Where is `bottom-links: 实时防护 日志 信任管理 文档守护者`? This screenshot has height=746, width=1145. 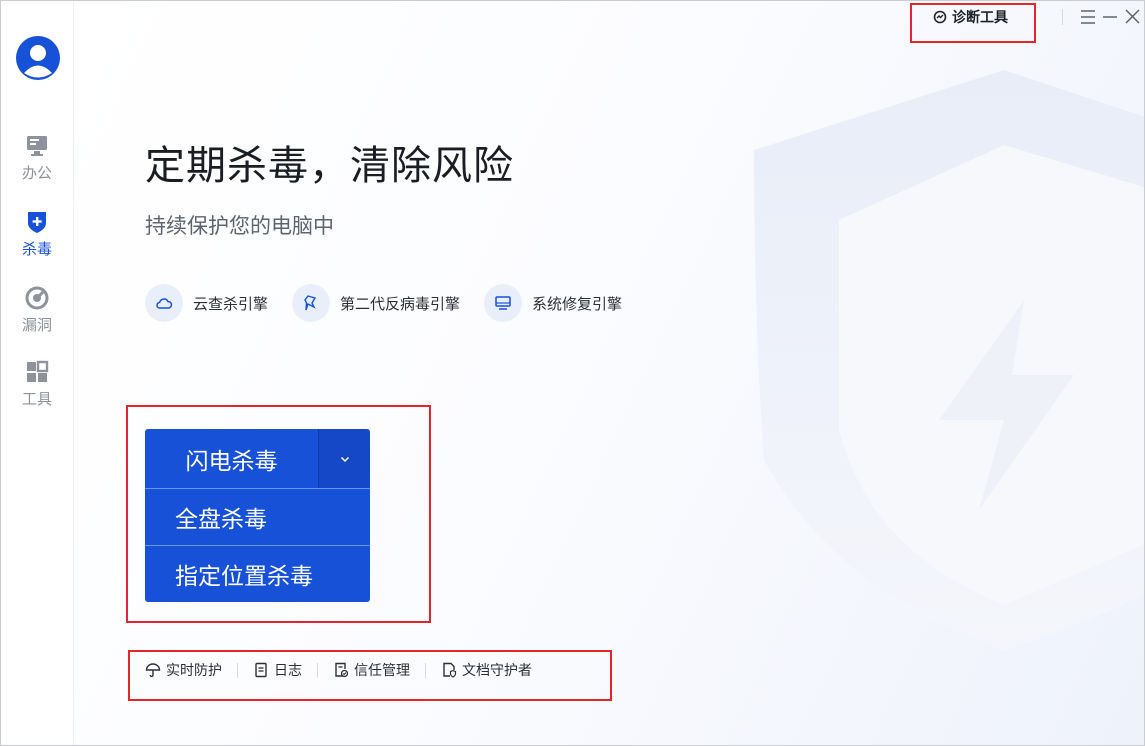 bottom-links: 实时防护 日志 信任管理 文档守护者 is located at coordinates (338, 670).